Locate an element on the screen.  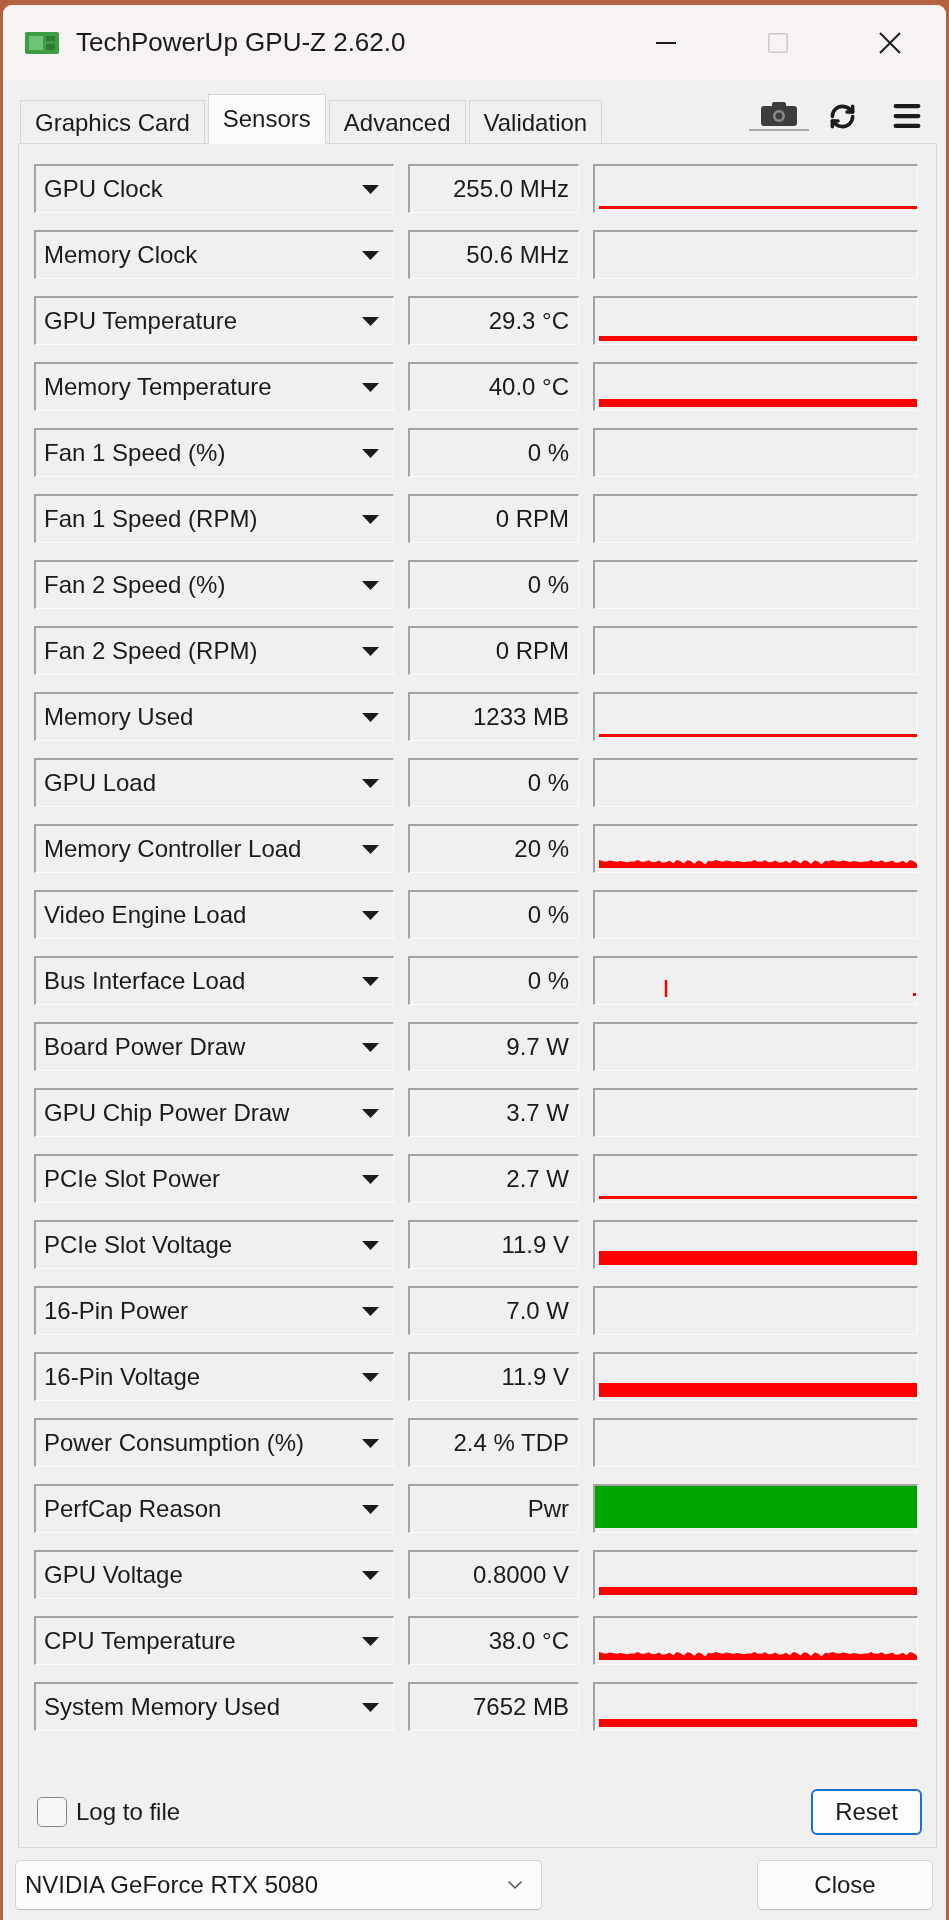
tab: Validation is located at coordinates (535, 122).